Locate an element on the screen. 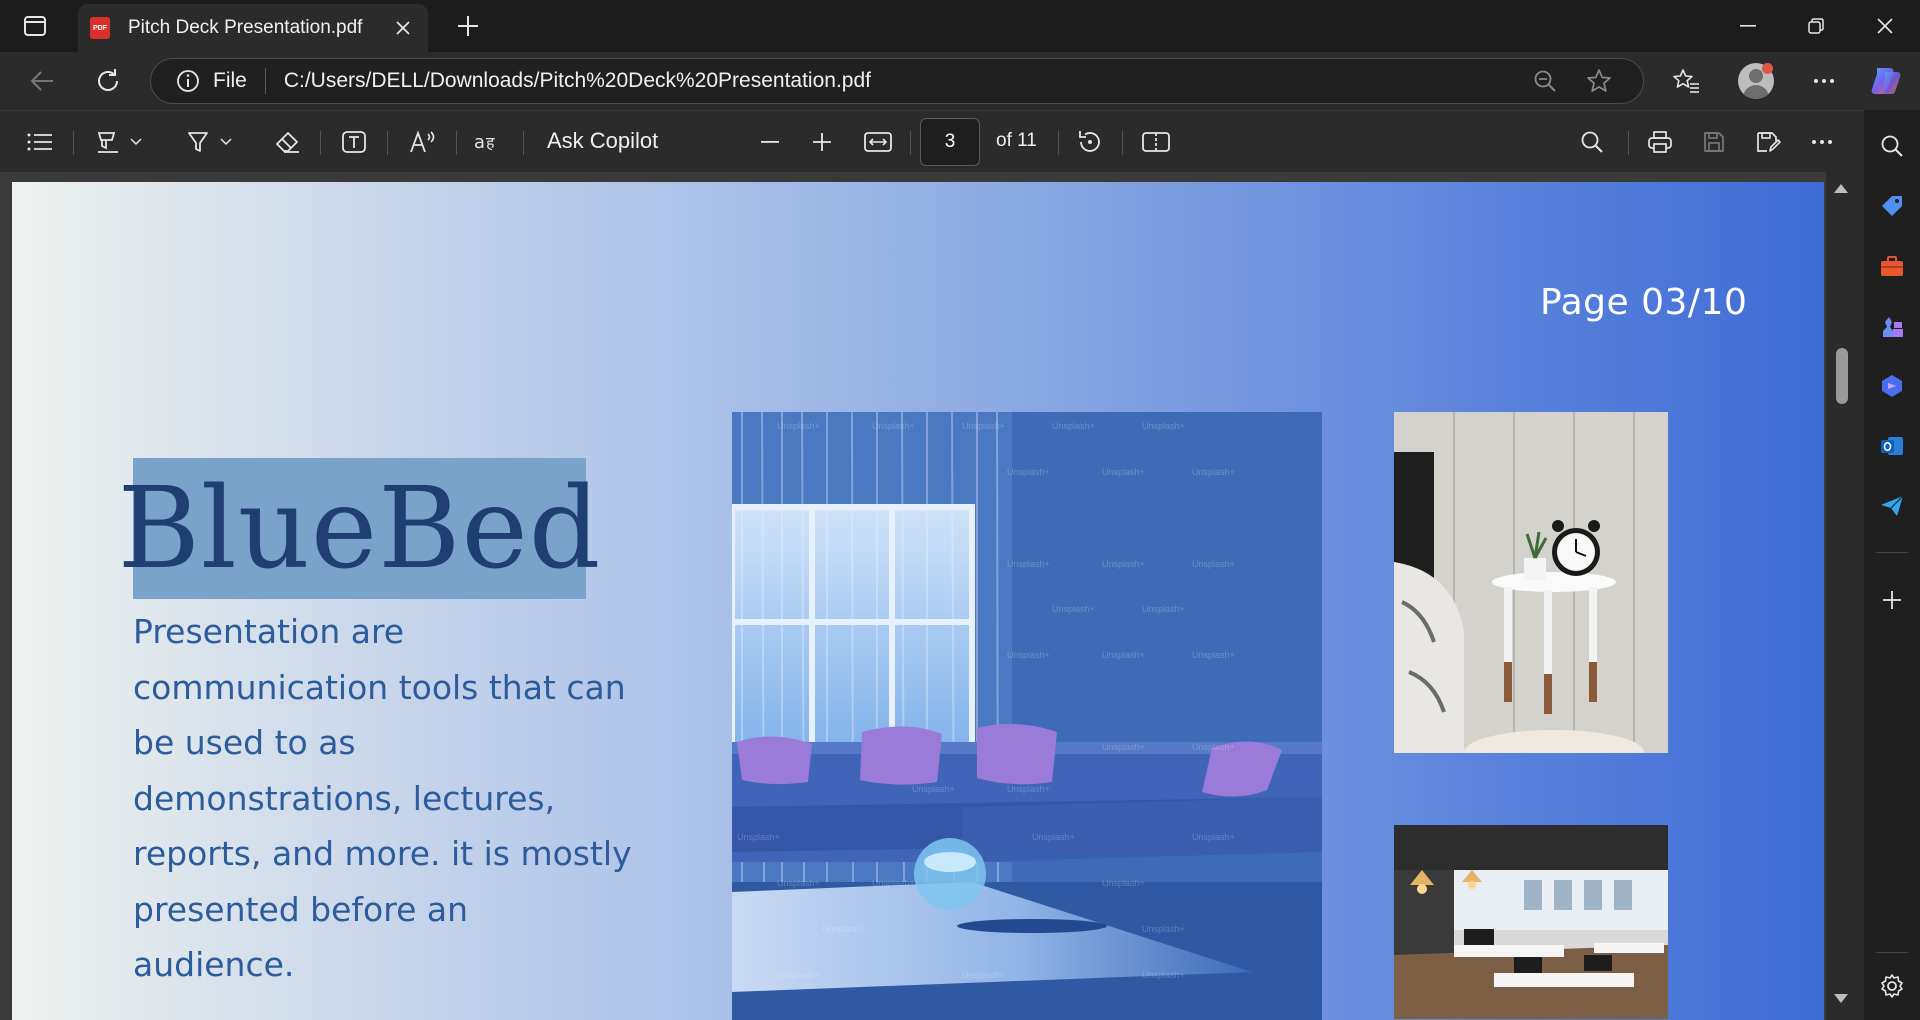 The height and width of the screenshot is (1020, 1920). scrollbar-thumb is located at coordinates (1842, 376).